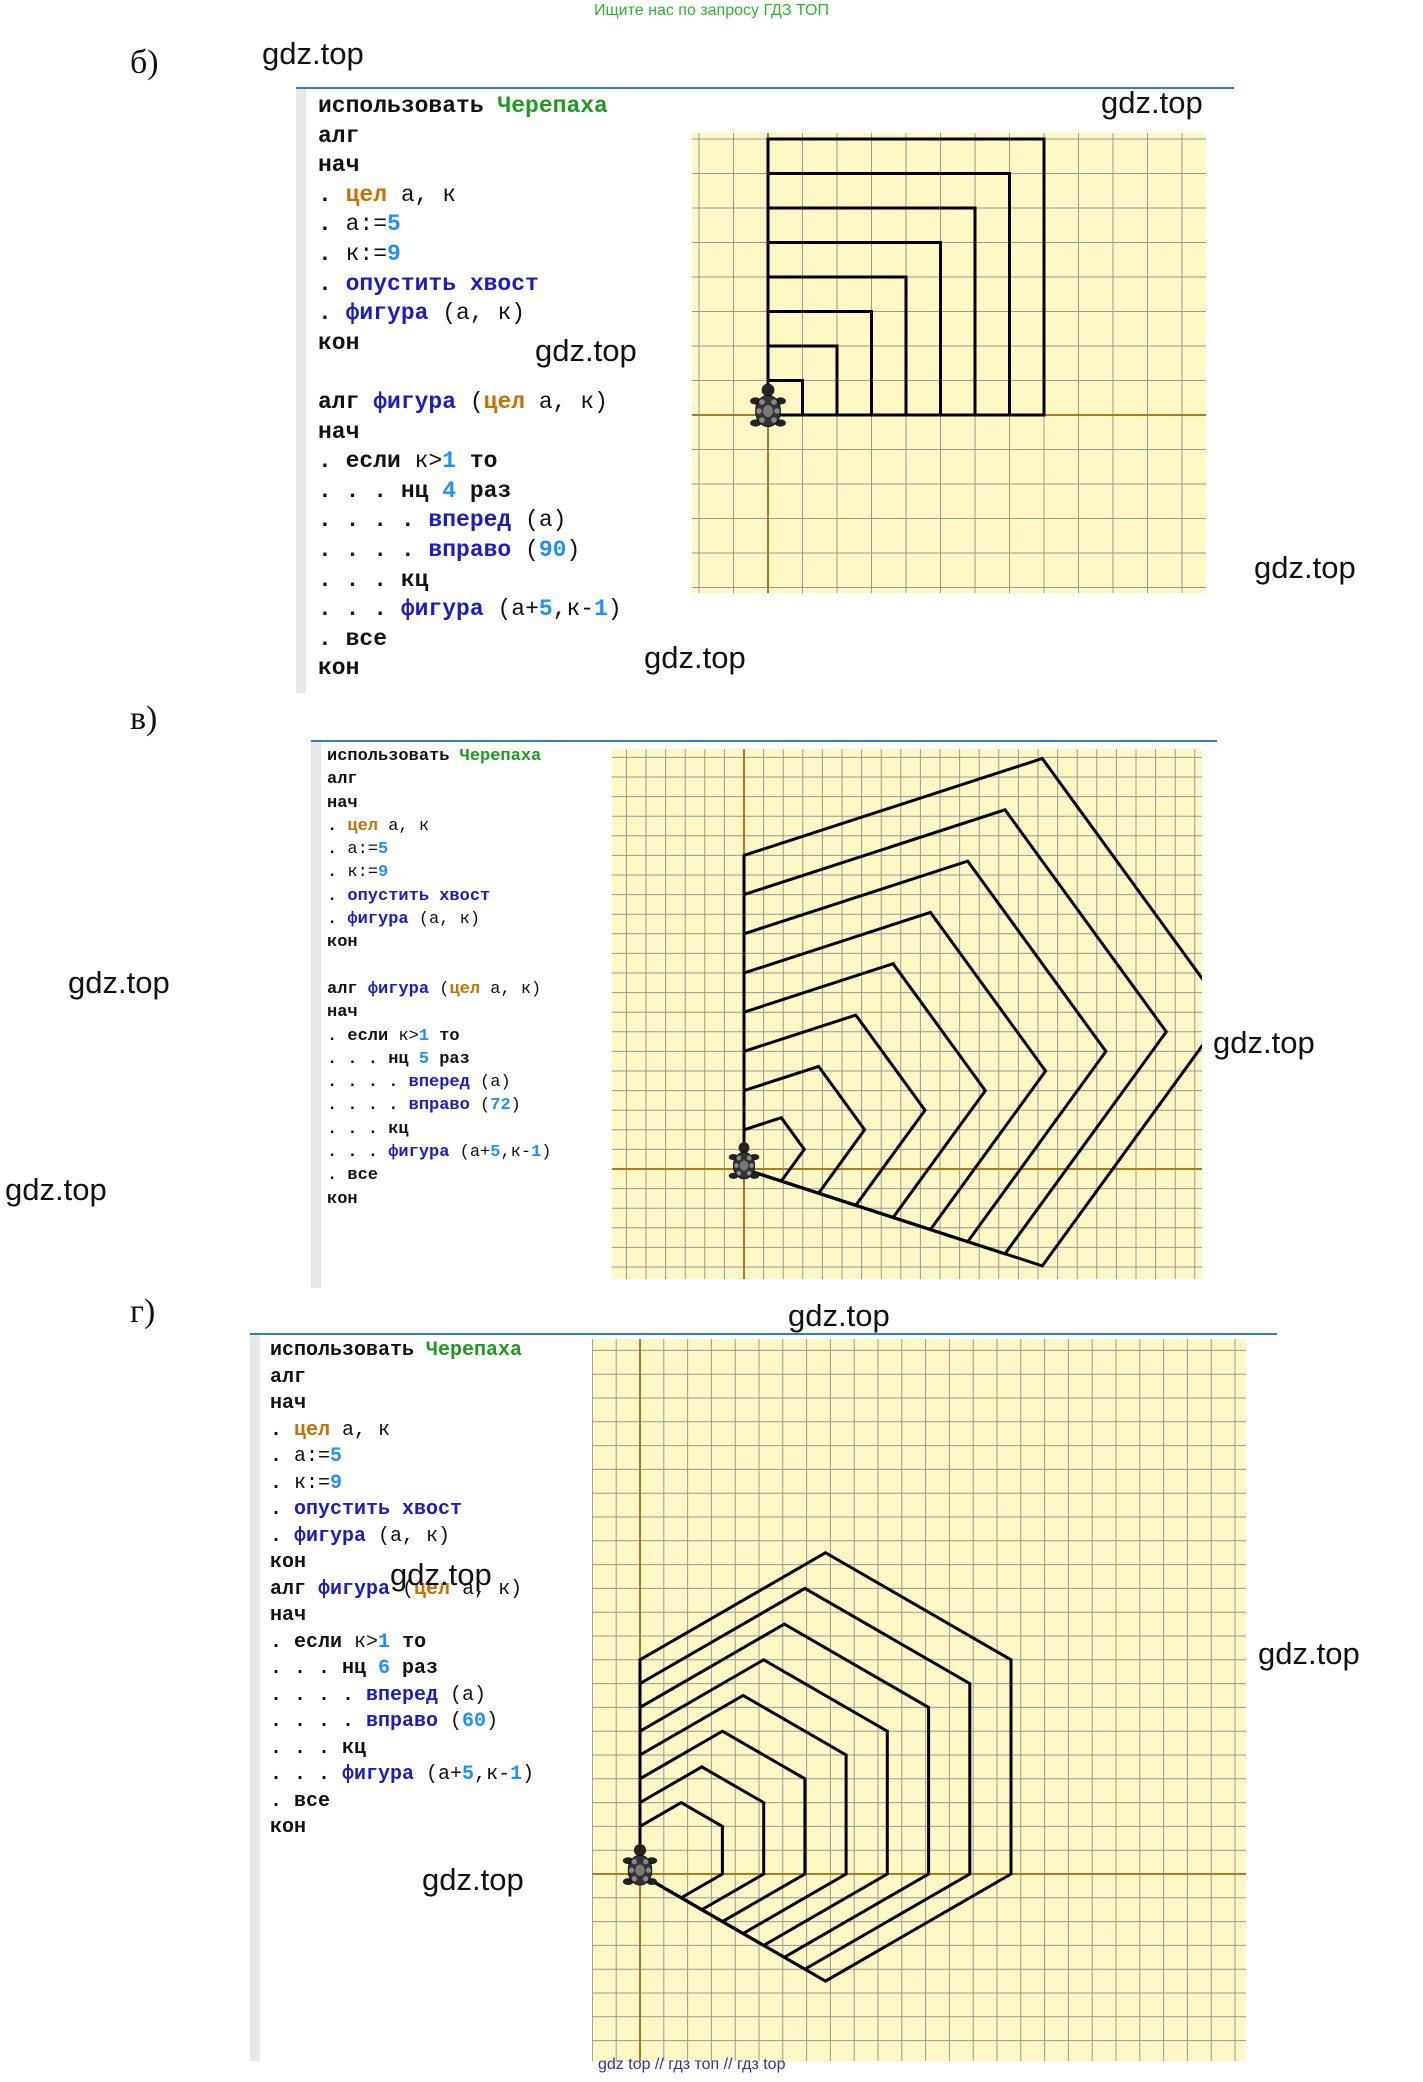 This screenshot has width=1423, height=2082. Describe the element at coordinates (403, 1036) in the screenshot. I see `code-token: к>` at that location.